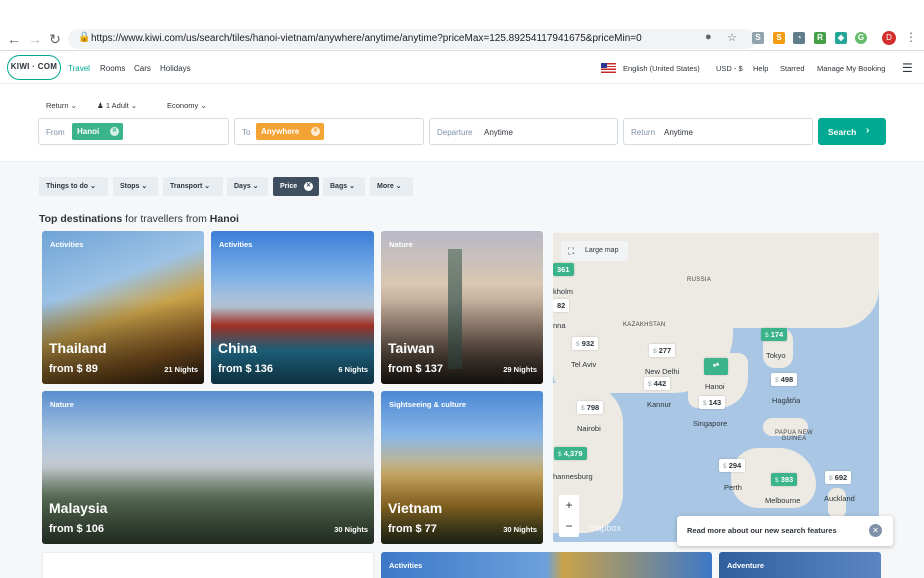  I want to click on tile-name: Thailand, so click(78, 348).